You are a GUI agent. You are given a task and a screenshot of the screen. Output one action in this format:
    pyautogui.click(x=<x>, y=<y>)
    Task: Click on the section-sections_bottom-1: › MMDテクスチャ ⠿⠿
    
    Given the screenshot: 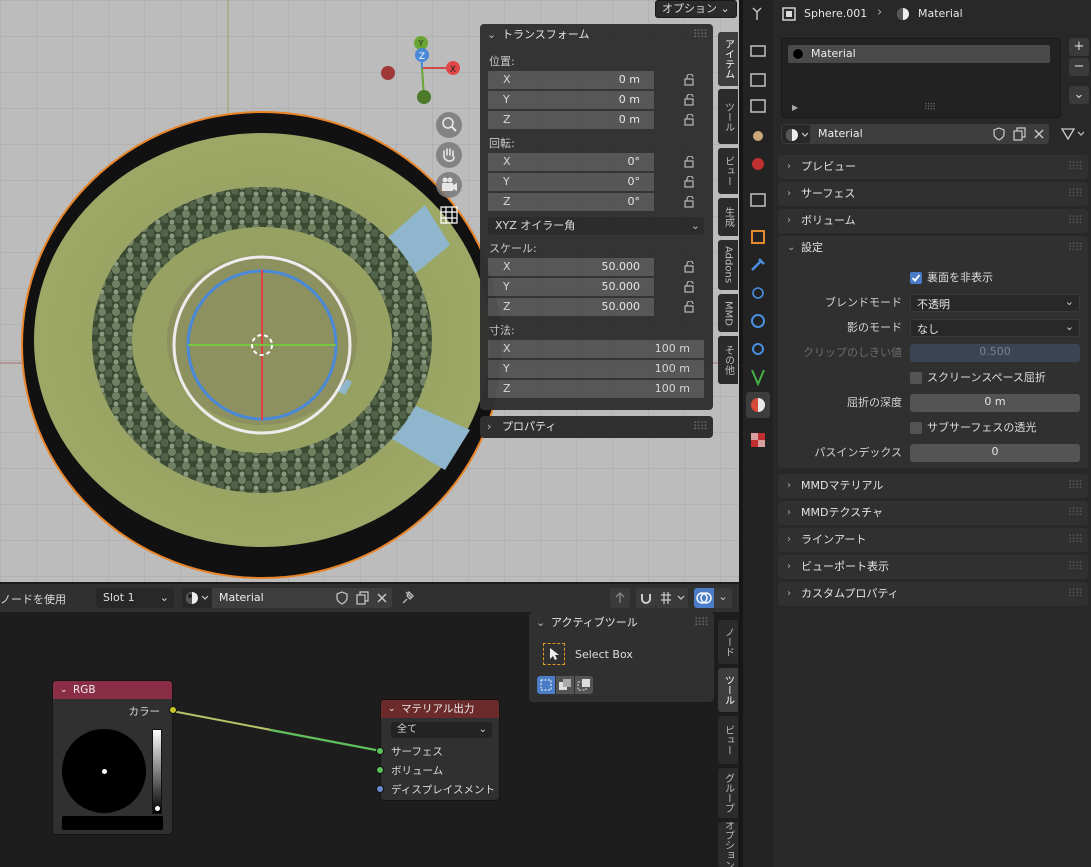 What is the action you would take?
    pyautogui.click(x=933, y=513)
    